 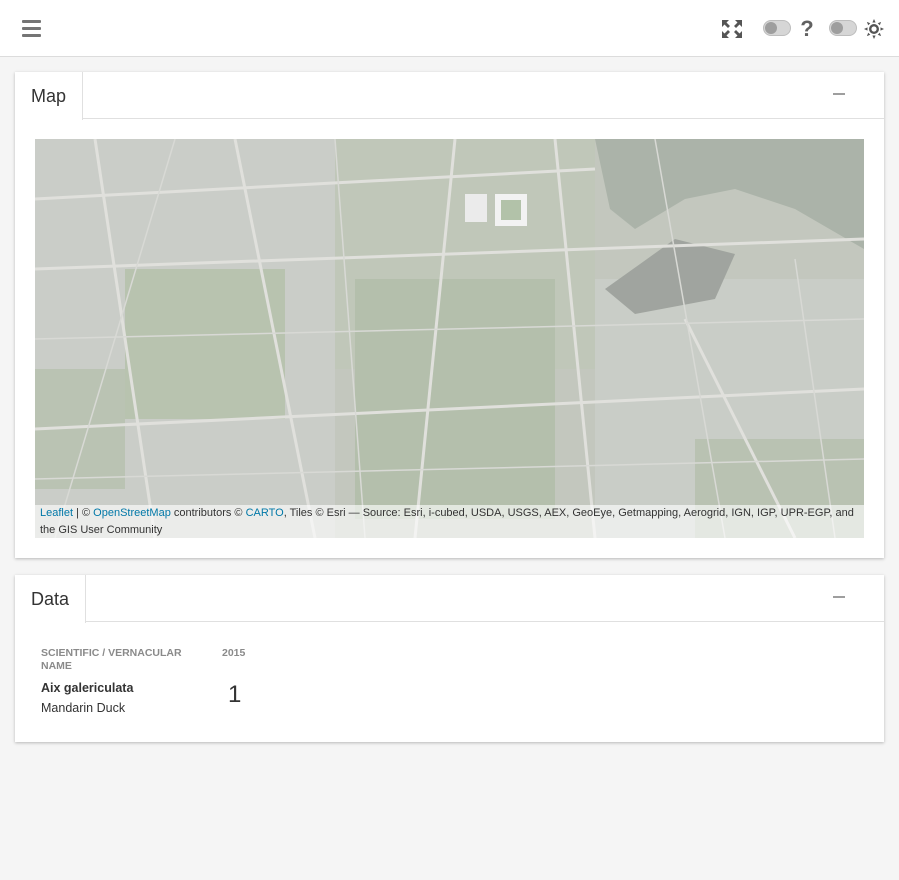 What do you see at coordinates (839, 94) in the screenshot?
I see `map-collapse-button` at bounding box center [839, 94].